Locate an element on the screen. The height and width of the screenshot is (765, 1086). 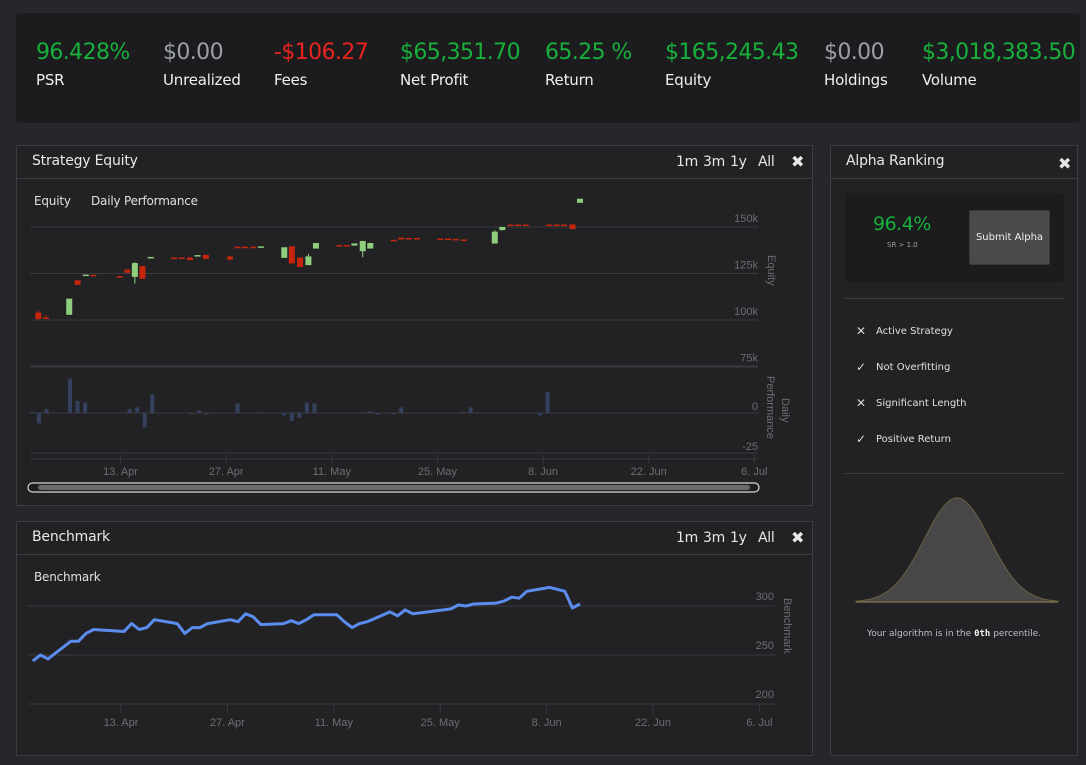
stat-net-profit: $65,351.70 Net Profit is located at coordinates (460, 64).